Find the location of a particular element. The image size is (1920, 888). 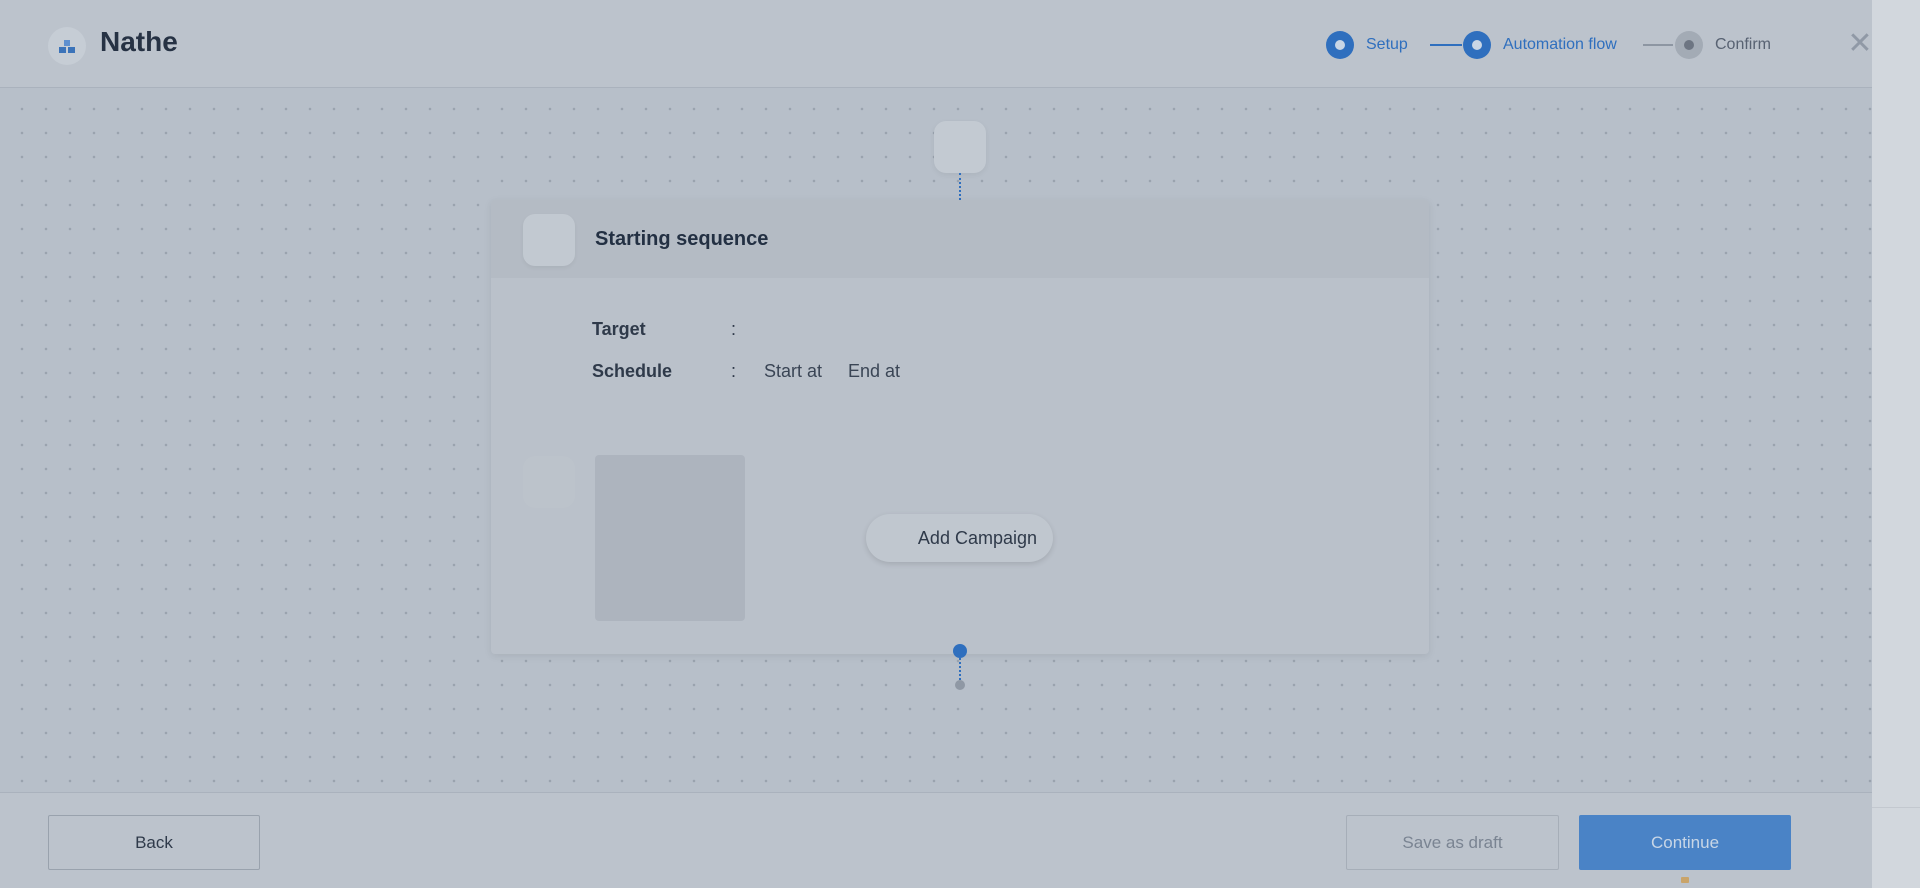

target-label: Target is located at coordinates (619, 329).